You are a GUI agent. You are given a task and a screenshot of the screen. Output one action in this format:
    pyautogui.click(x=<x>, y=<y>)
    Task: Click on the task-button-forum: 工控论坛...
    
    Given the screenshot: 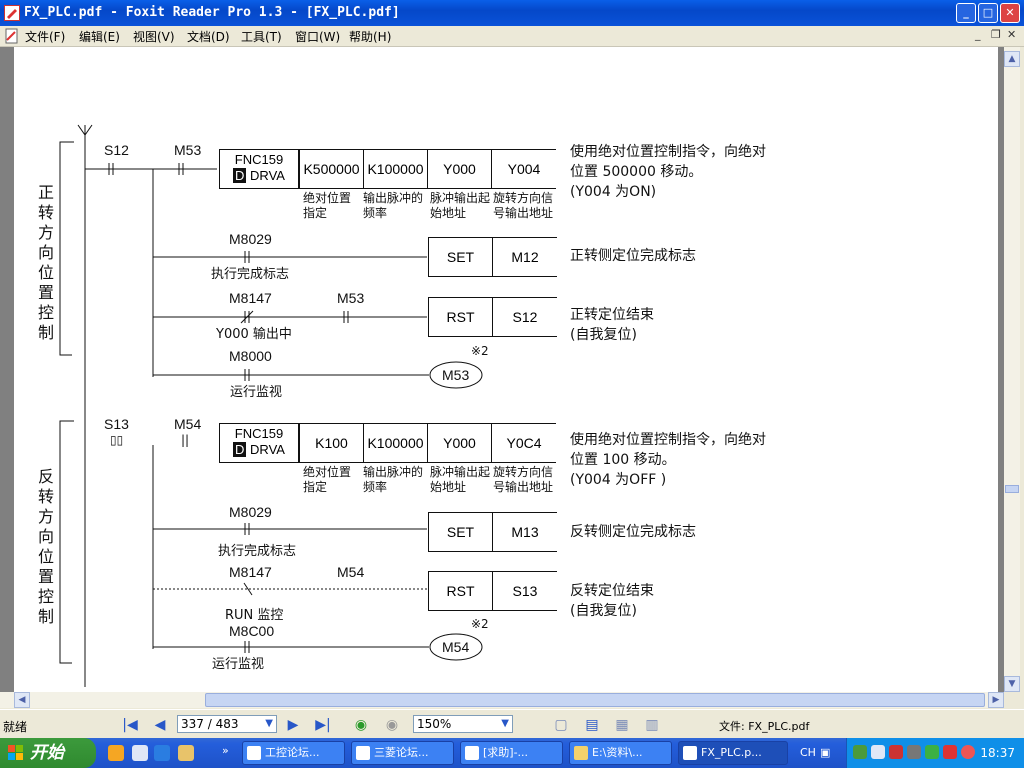 What is the action you would take?
    pyautogui.click(x=293, y=753)
    